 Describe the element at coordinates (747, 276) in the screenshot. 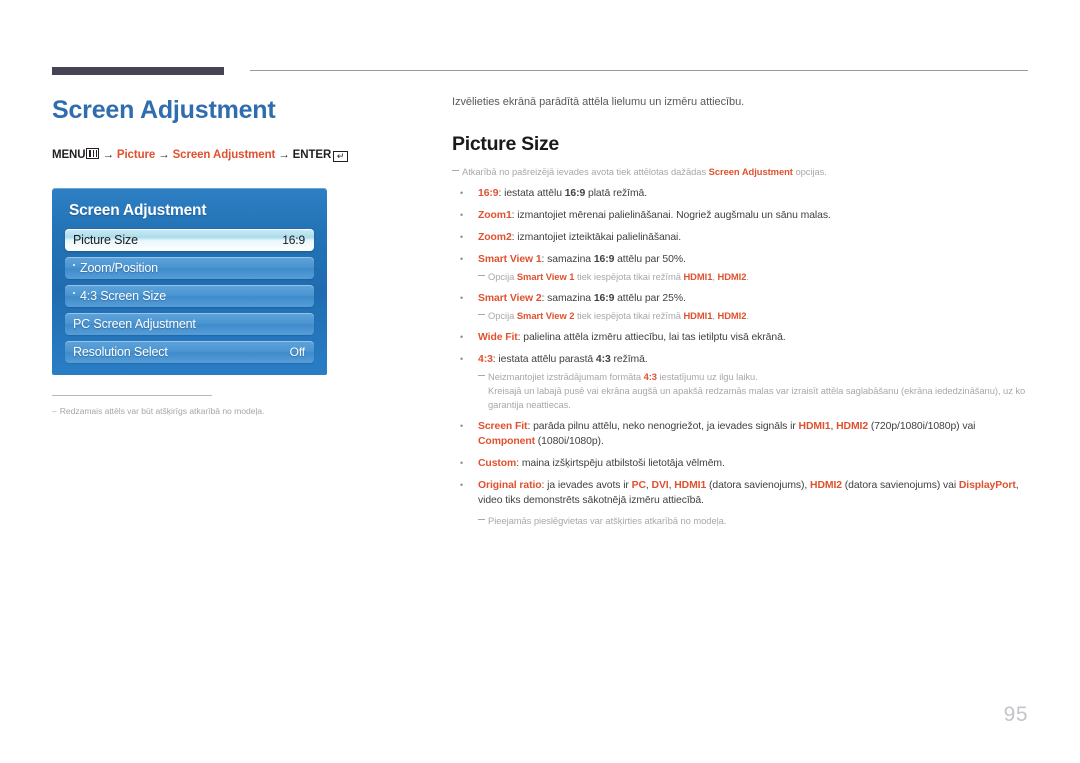

I see `subnote-post: .` at that location.